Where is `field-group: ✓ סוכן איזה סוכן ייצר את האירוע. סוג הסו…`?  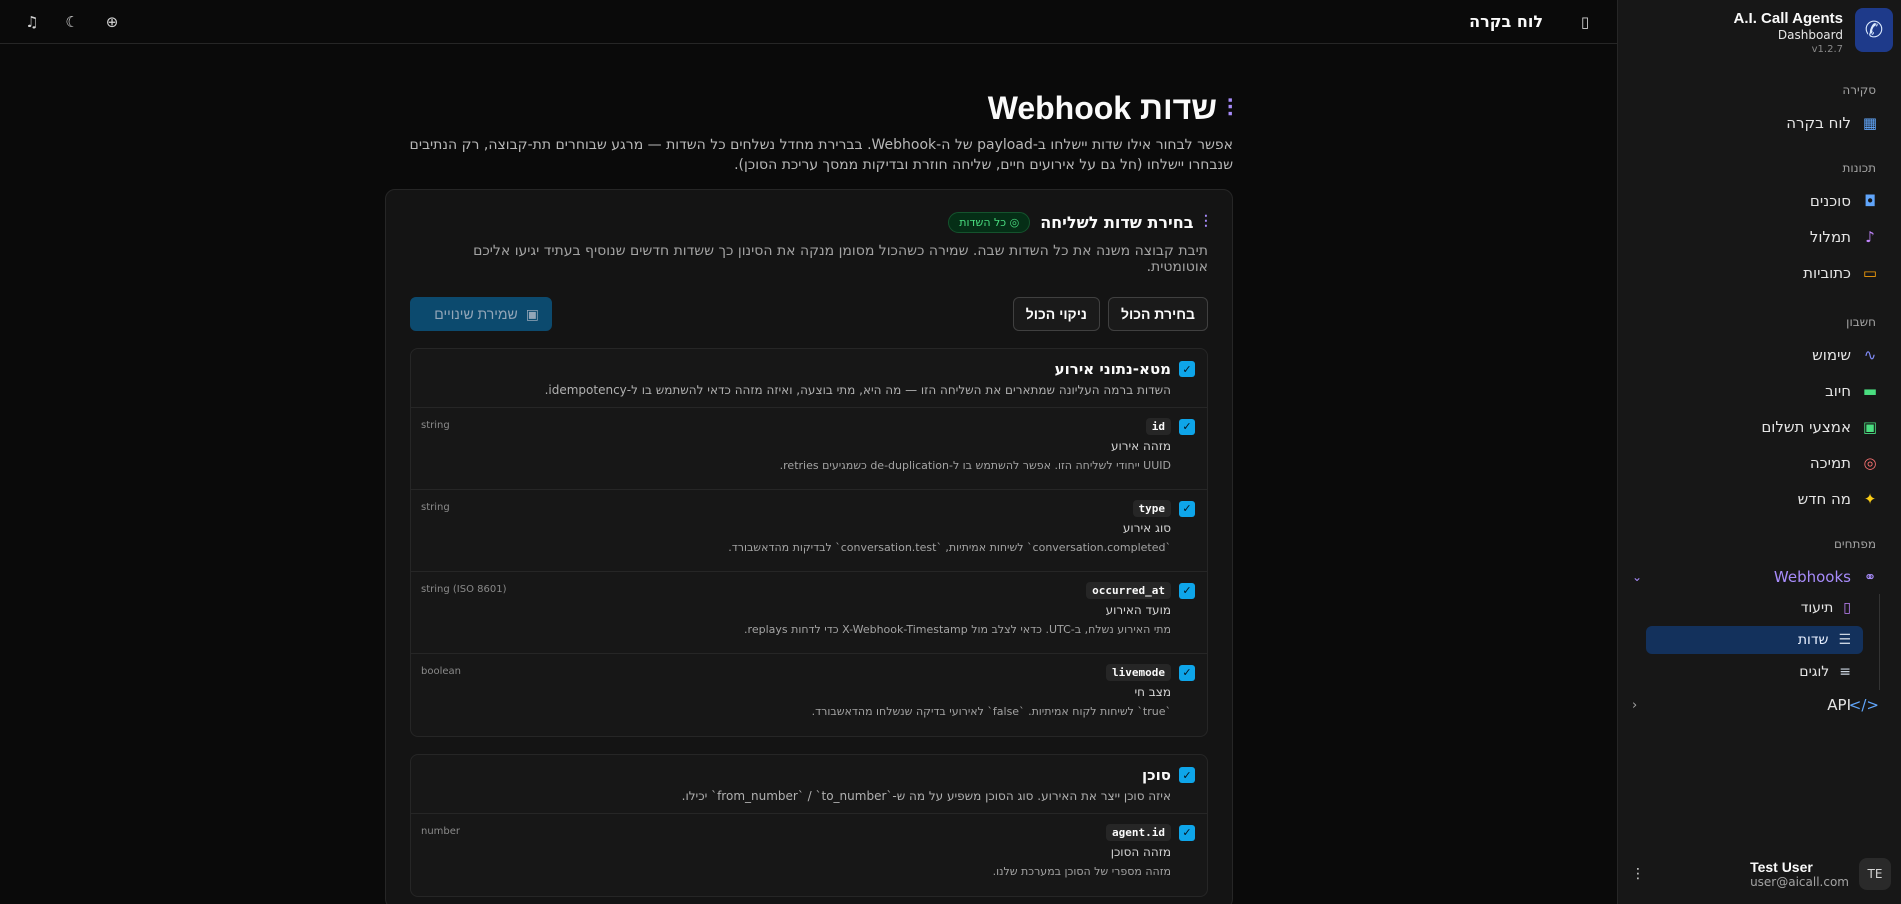 field-group: ✓ סוכן איזה סוכן ייצר את האירוע. סוג הסו… is located at coordinates (809, 825).